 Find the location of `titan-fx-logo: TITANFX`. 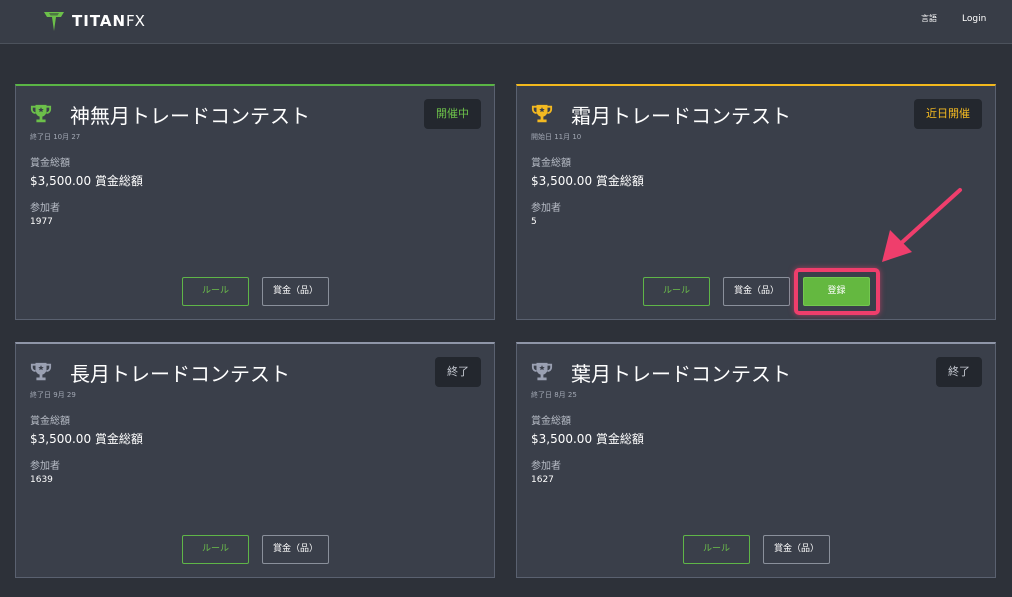

titan-fx-logo: TITANFX is located at coordinates (93, 21).